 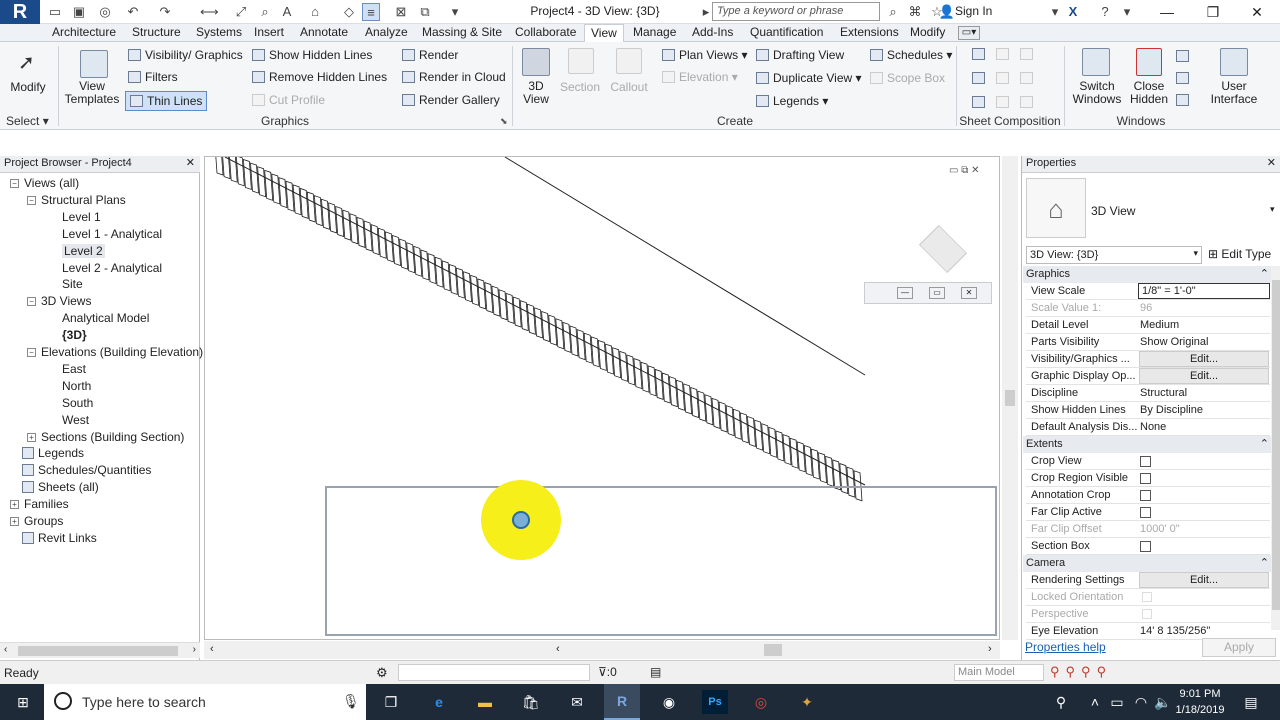 What do you see at coordinates (105, 437) in the screenshot?
I see `browser-item: + Sections (Building Section)` at bounding box center [105, 437].